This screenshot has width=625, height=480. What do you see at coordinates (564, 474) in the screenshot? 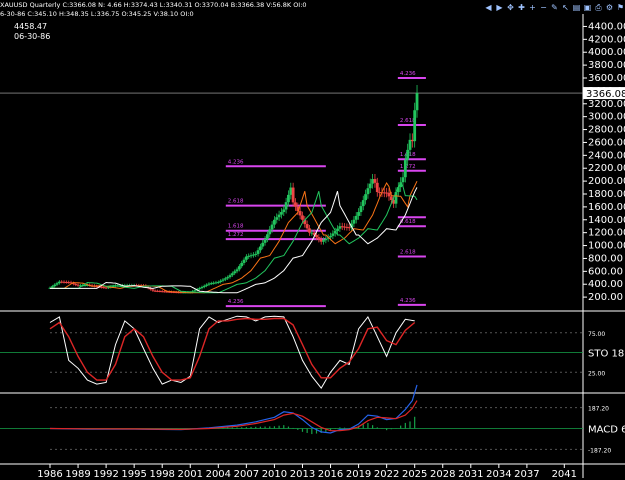
I see `x-tick-label: 2041` at bounding box center [564, 474].